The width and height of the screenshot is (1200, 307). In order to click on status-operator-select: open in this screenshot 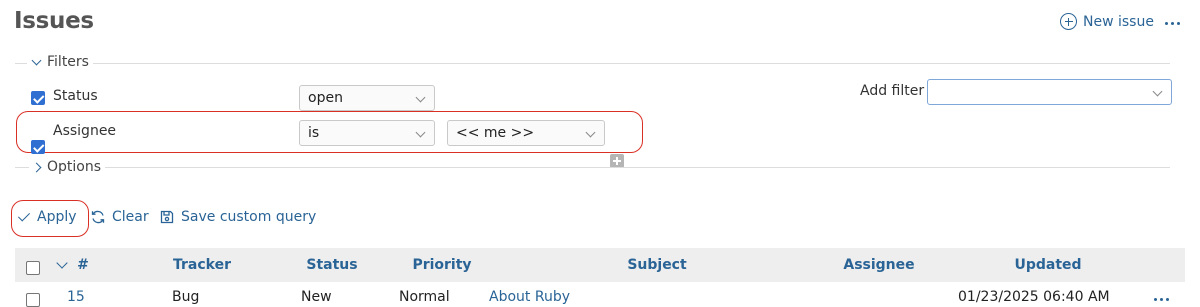, I will do `click(367, 98)`.